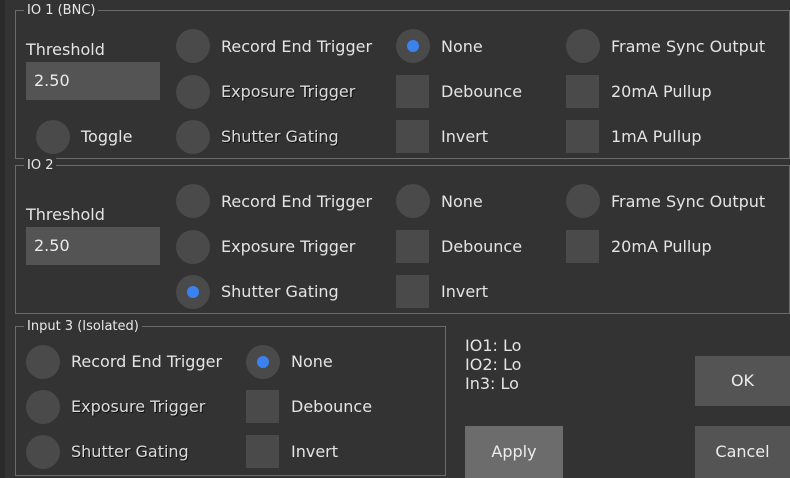  Describe the element at coordinates (40, 166) in the screenshot. I see `io2-group-title: IO 2` at that location.